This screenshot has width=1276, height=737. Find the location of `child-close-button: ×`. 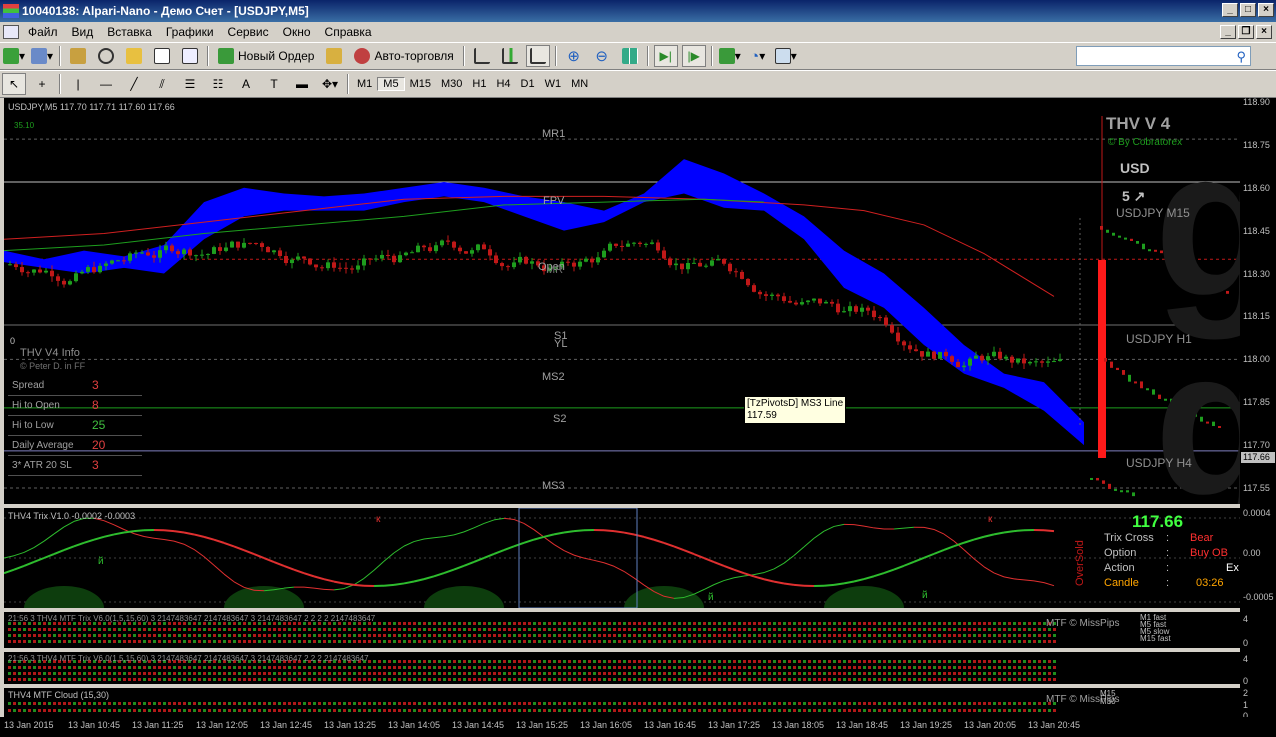

child-close-button: × is located at coordinates (1264, 32).